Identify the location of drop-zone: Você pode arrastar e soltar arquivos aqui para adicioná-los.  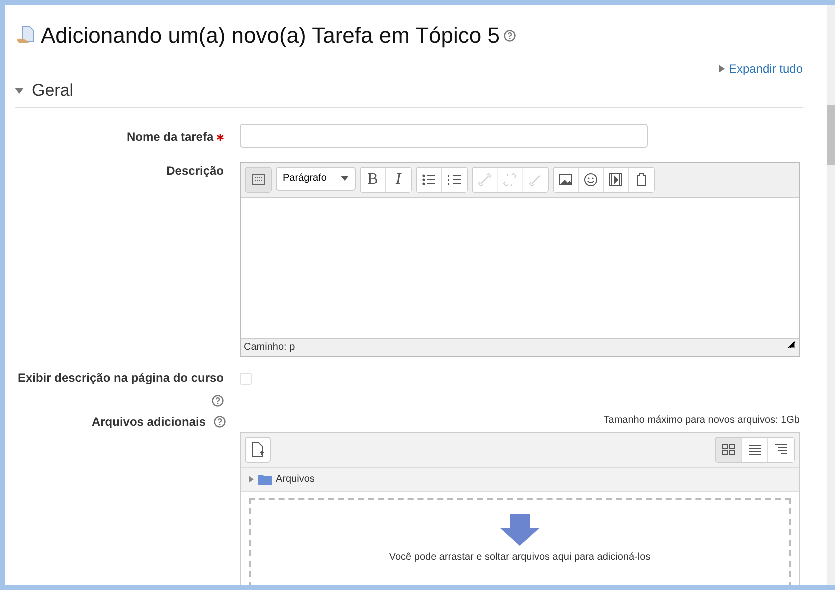
(520, 541).